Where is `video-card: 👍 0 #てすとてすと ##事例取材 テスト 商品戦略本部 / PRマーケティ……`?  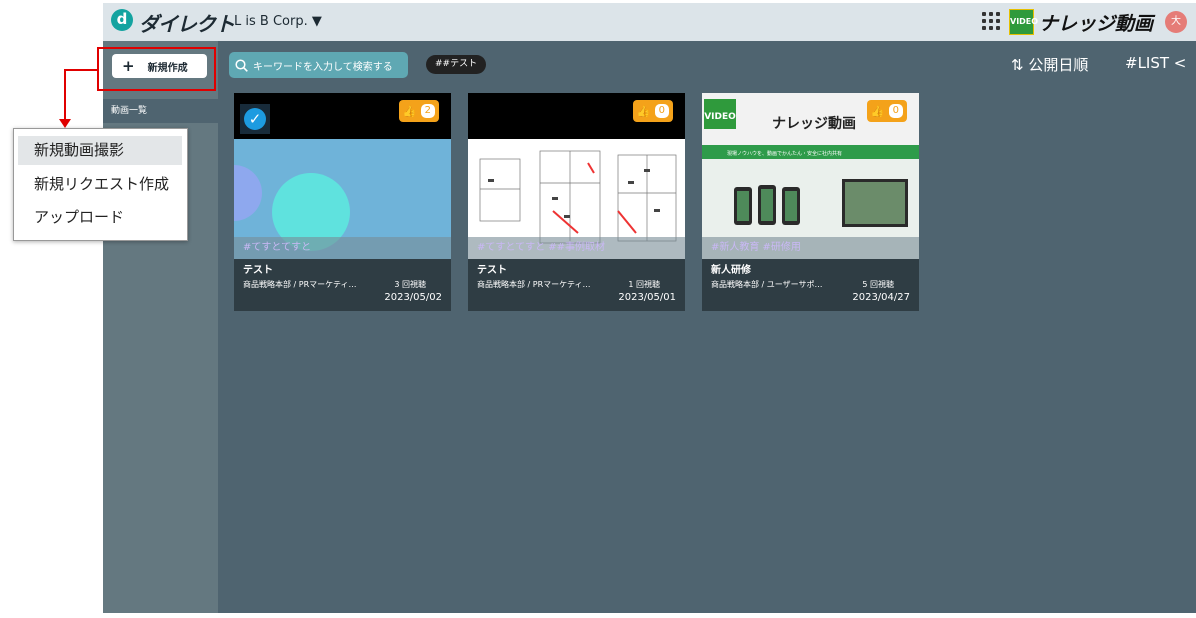 video-card: 👍 0 #てすとてすと ##事例取材 テスト 商品戦略本部 / PRマーケティ…… is located at coordinates (576, 202).